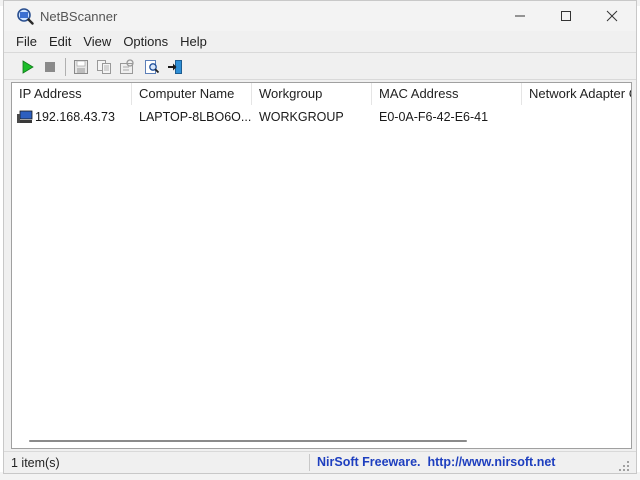  Describe the element at coordinates (320, 16) in the screenshot. I see `title-bar: NetBScanner` at that location.